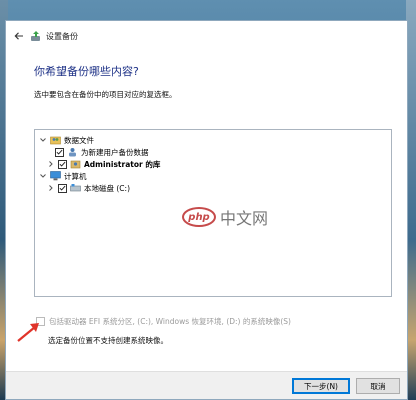  Describe the element at coordinates (59, 152) in the screenshot. I see `checkbox-new-users` at that location.